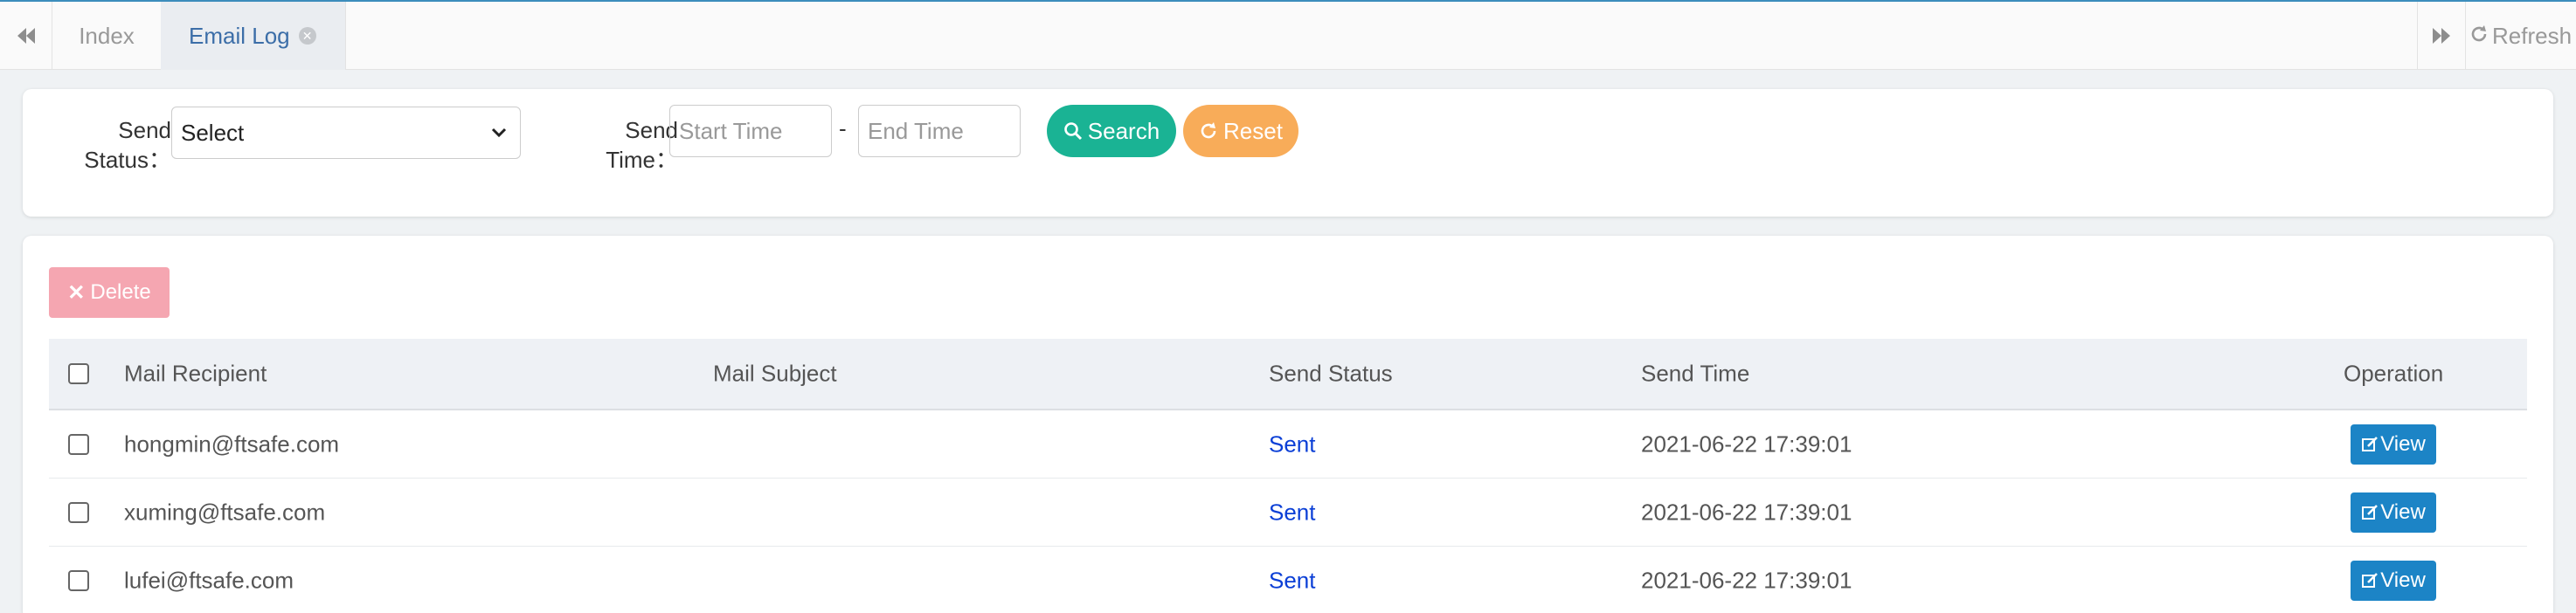 The image size is (2576, 613). What do you see at coordinates (307, 36) in the screenshot?
I see `close-circle-icon: ✕` at bounding box center [307, 36].